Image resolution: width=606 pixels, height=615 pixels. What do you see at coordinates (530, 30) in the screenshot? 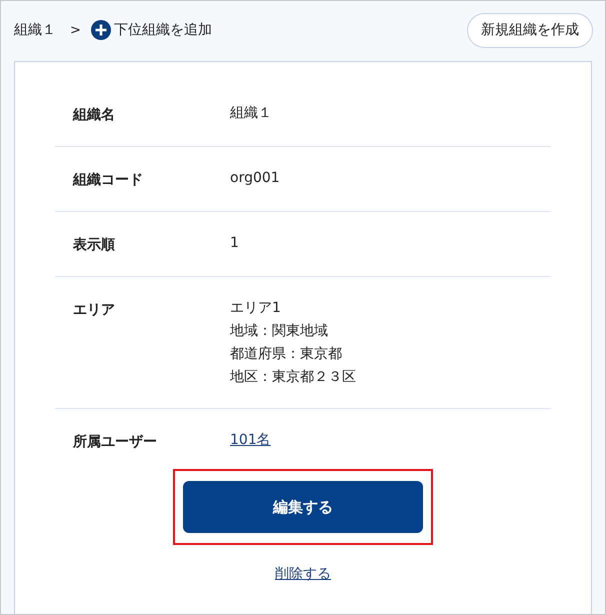
I see `create-button: 新規組織を作成` at bounding box center [530, 30].